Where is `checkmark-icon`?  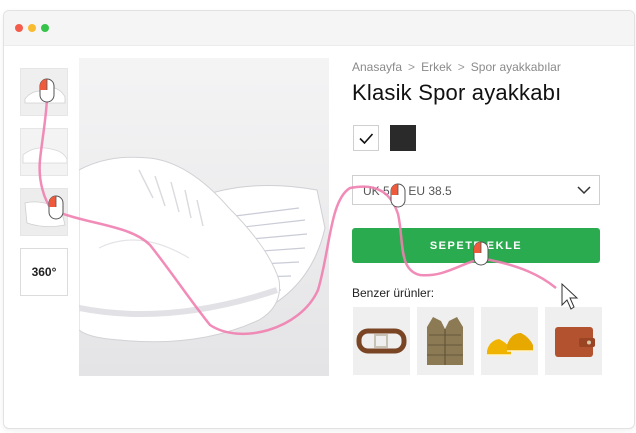
checkmark-icon is located at coordinates (366, 139).